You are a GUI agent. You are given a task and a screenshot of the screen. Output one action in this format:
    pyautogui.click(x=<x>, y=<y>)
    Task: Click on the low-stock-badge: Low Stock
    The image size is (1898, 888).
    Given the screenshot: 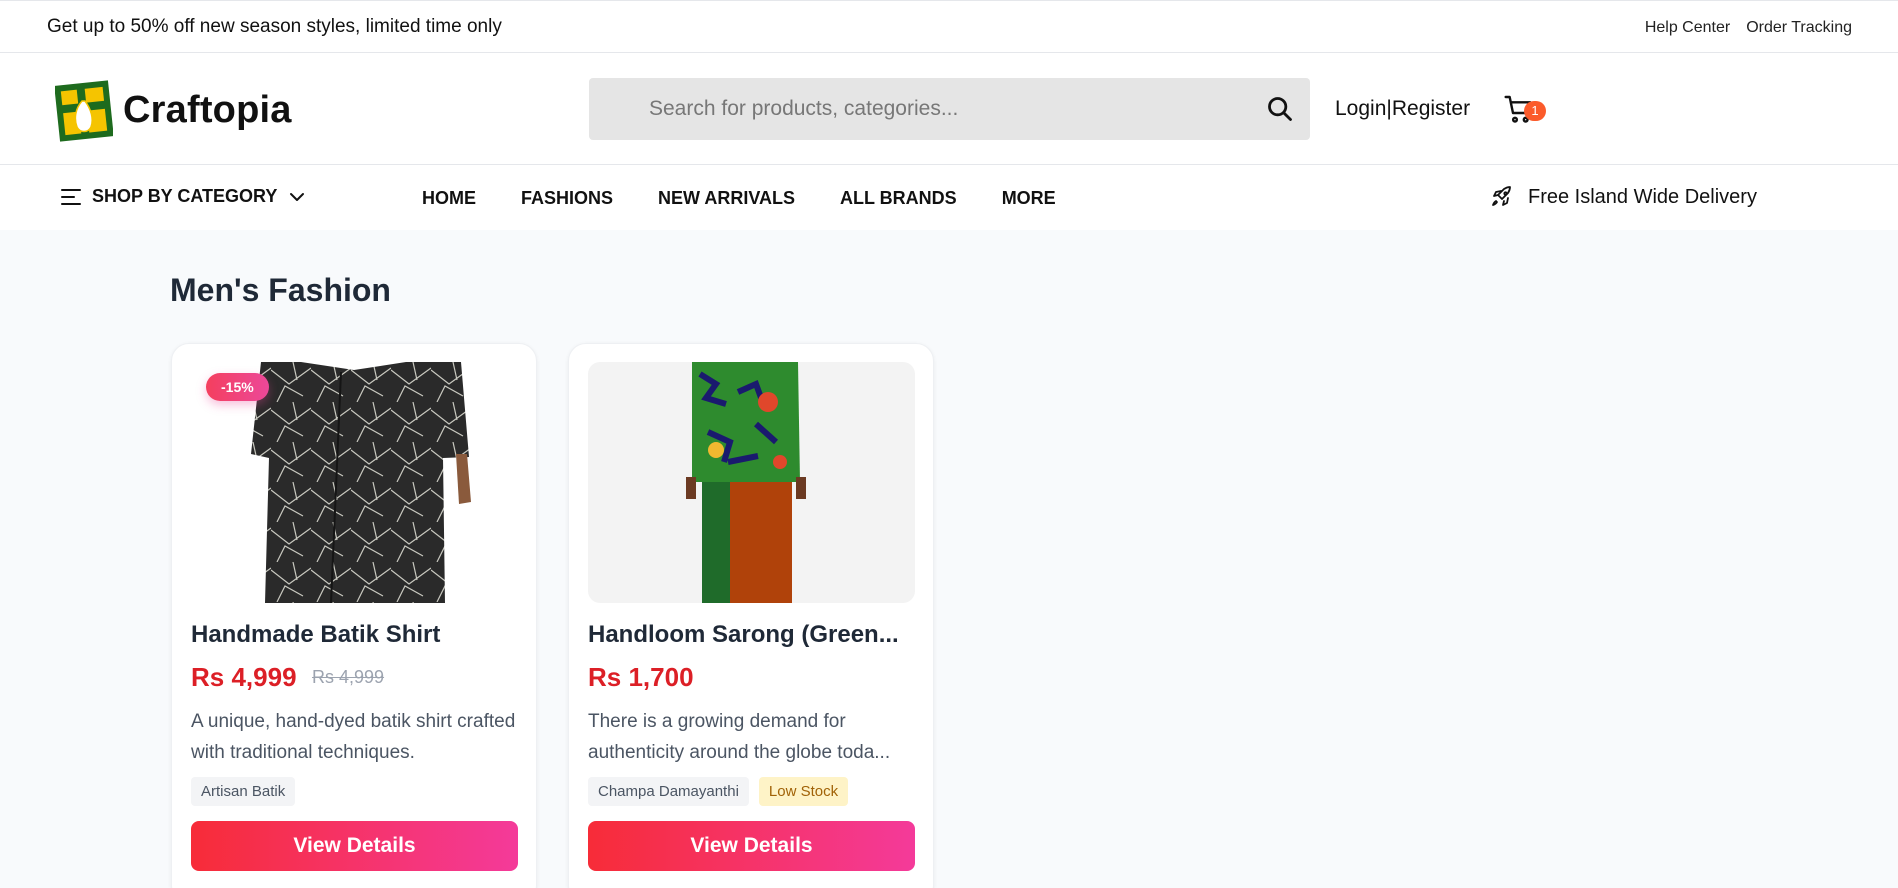 What is the action you would take?
    pyautogui.click(x=803, y=791)
    